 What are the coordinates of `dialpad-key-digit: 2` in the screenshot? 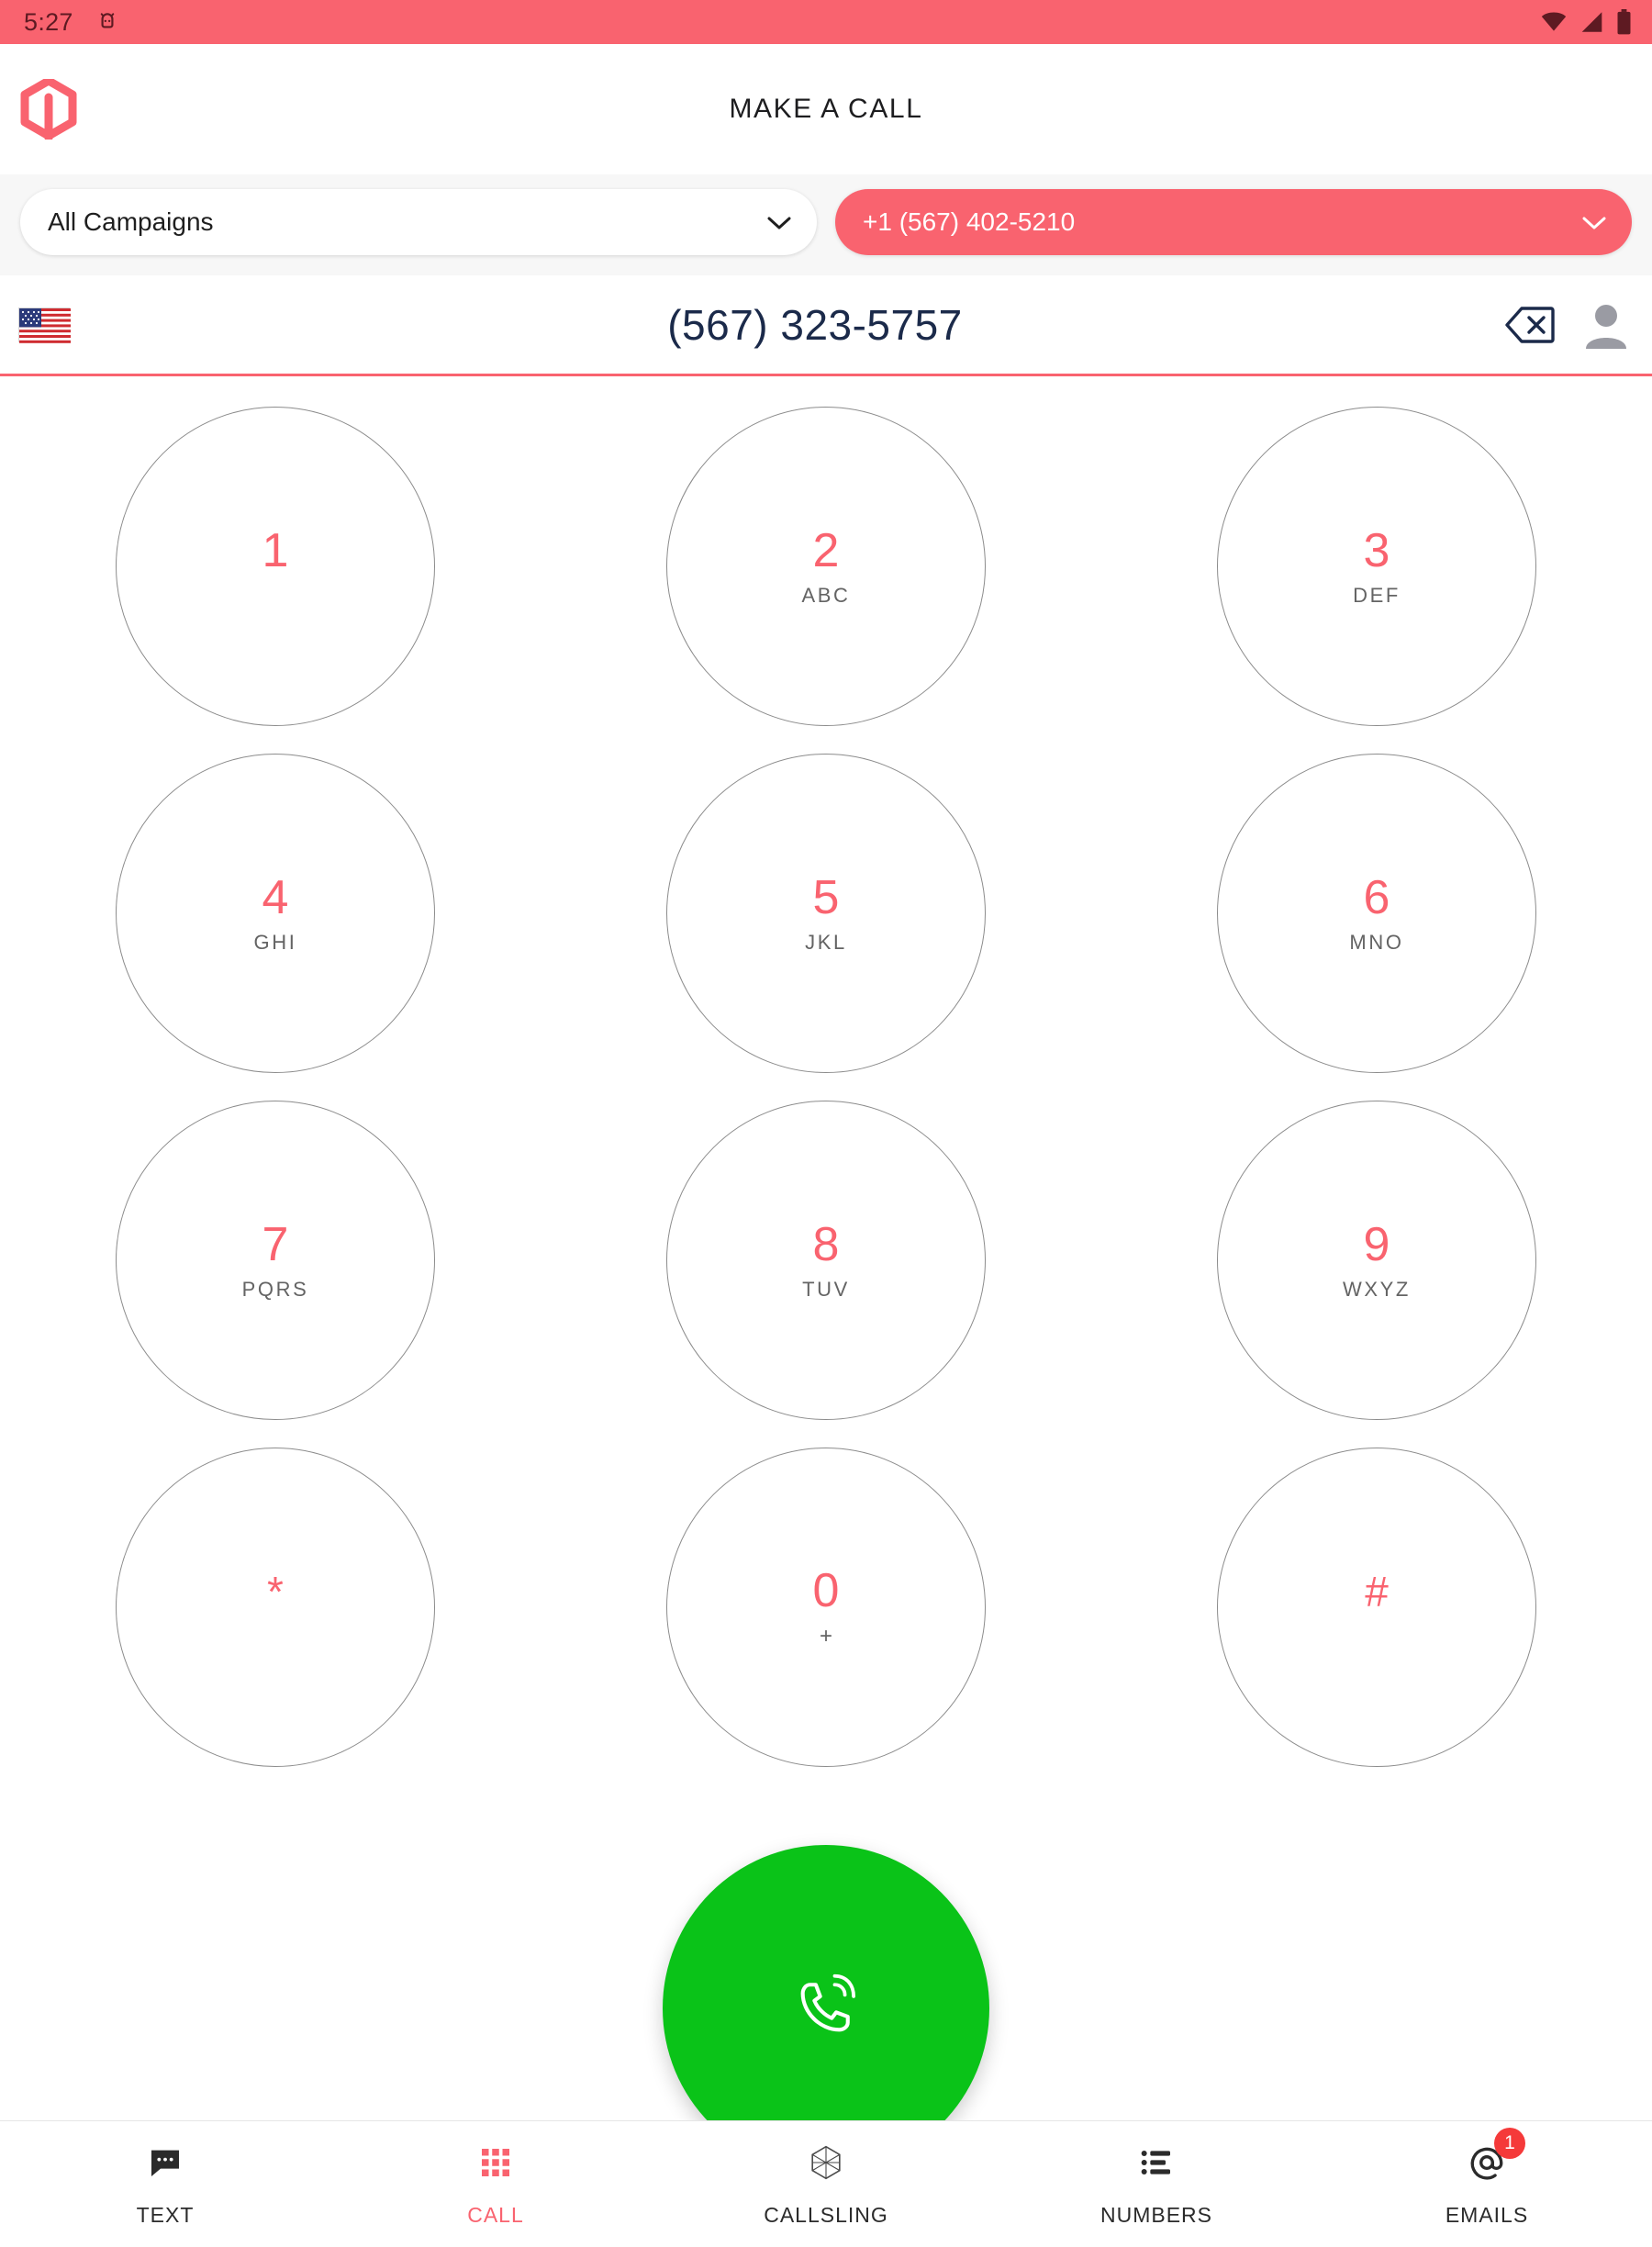 It's located at (826, 550).